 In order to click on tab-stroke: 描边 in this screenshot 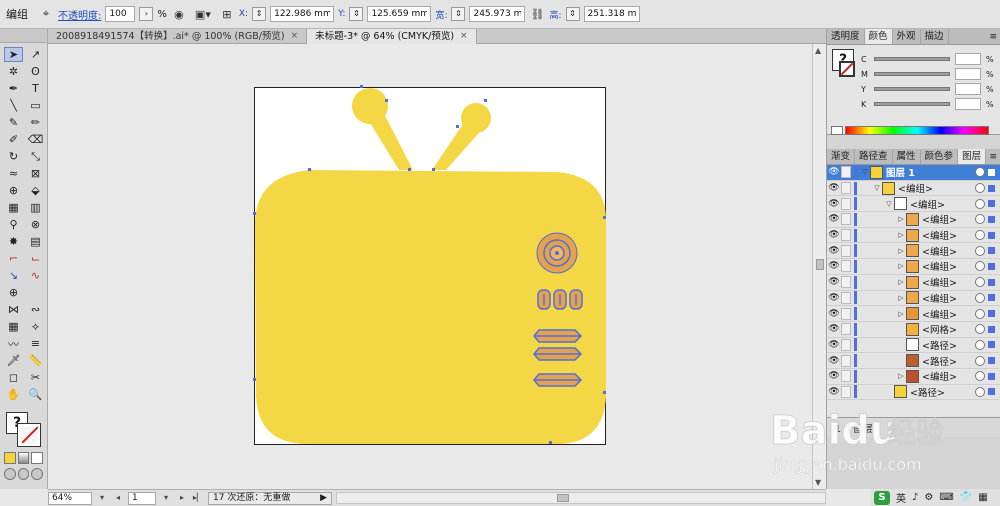, I will do `click(935, 36)`.